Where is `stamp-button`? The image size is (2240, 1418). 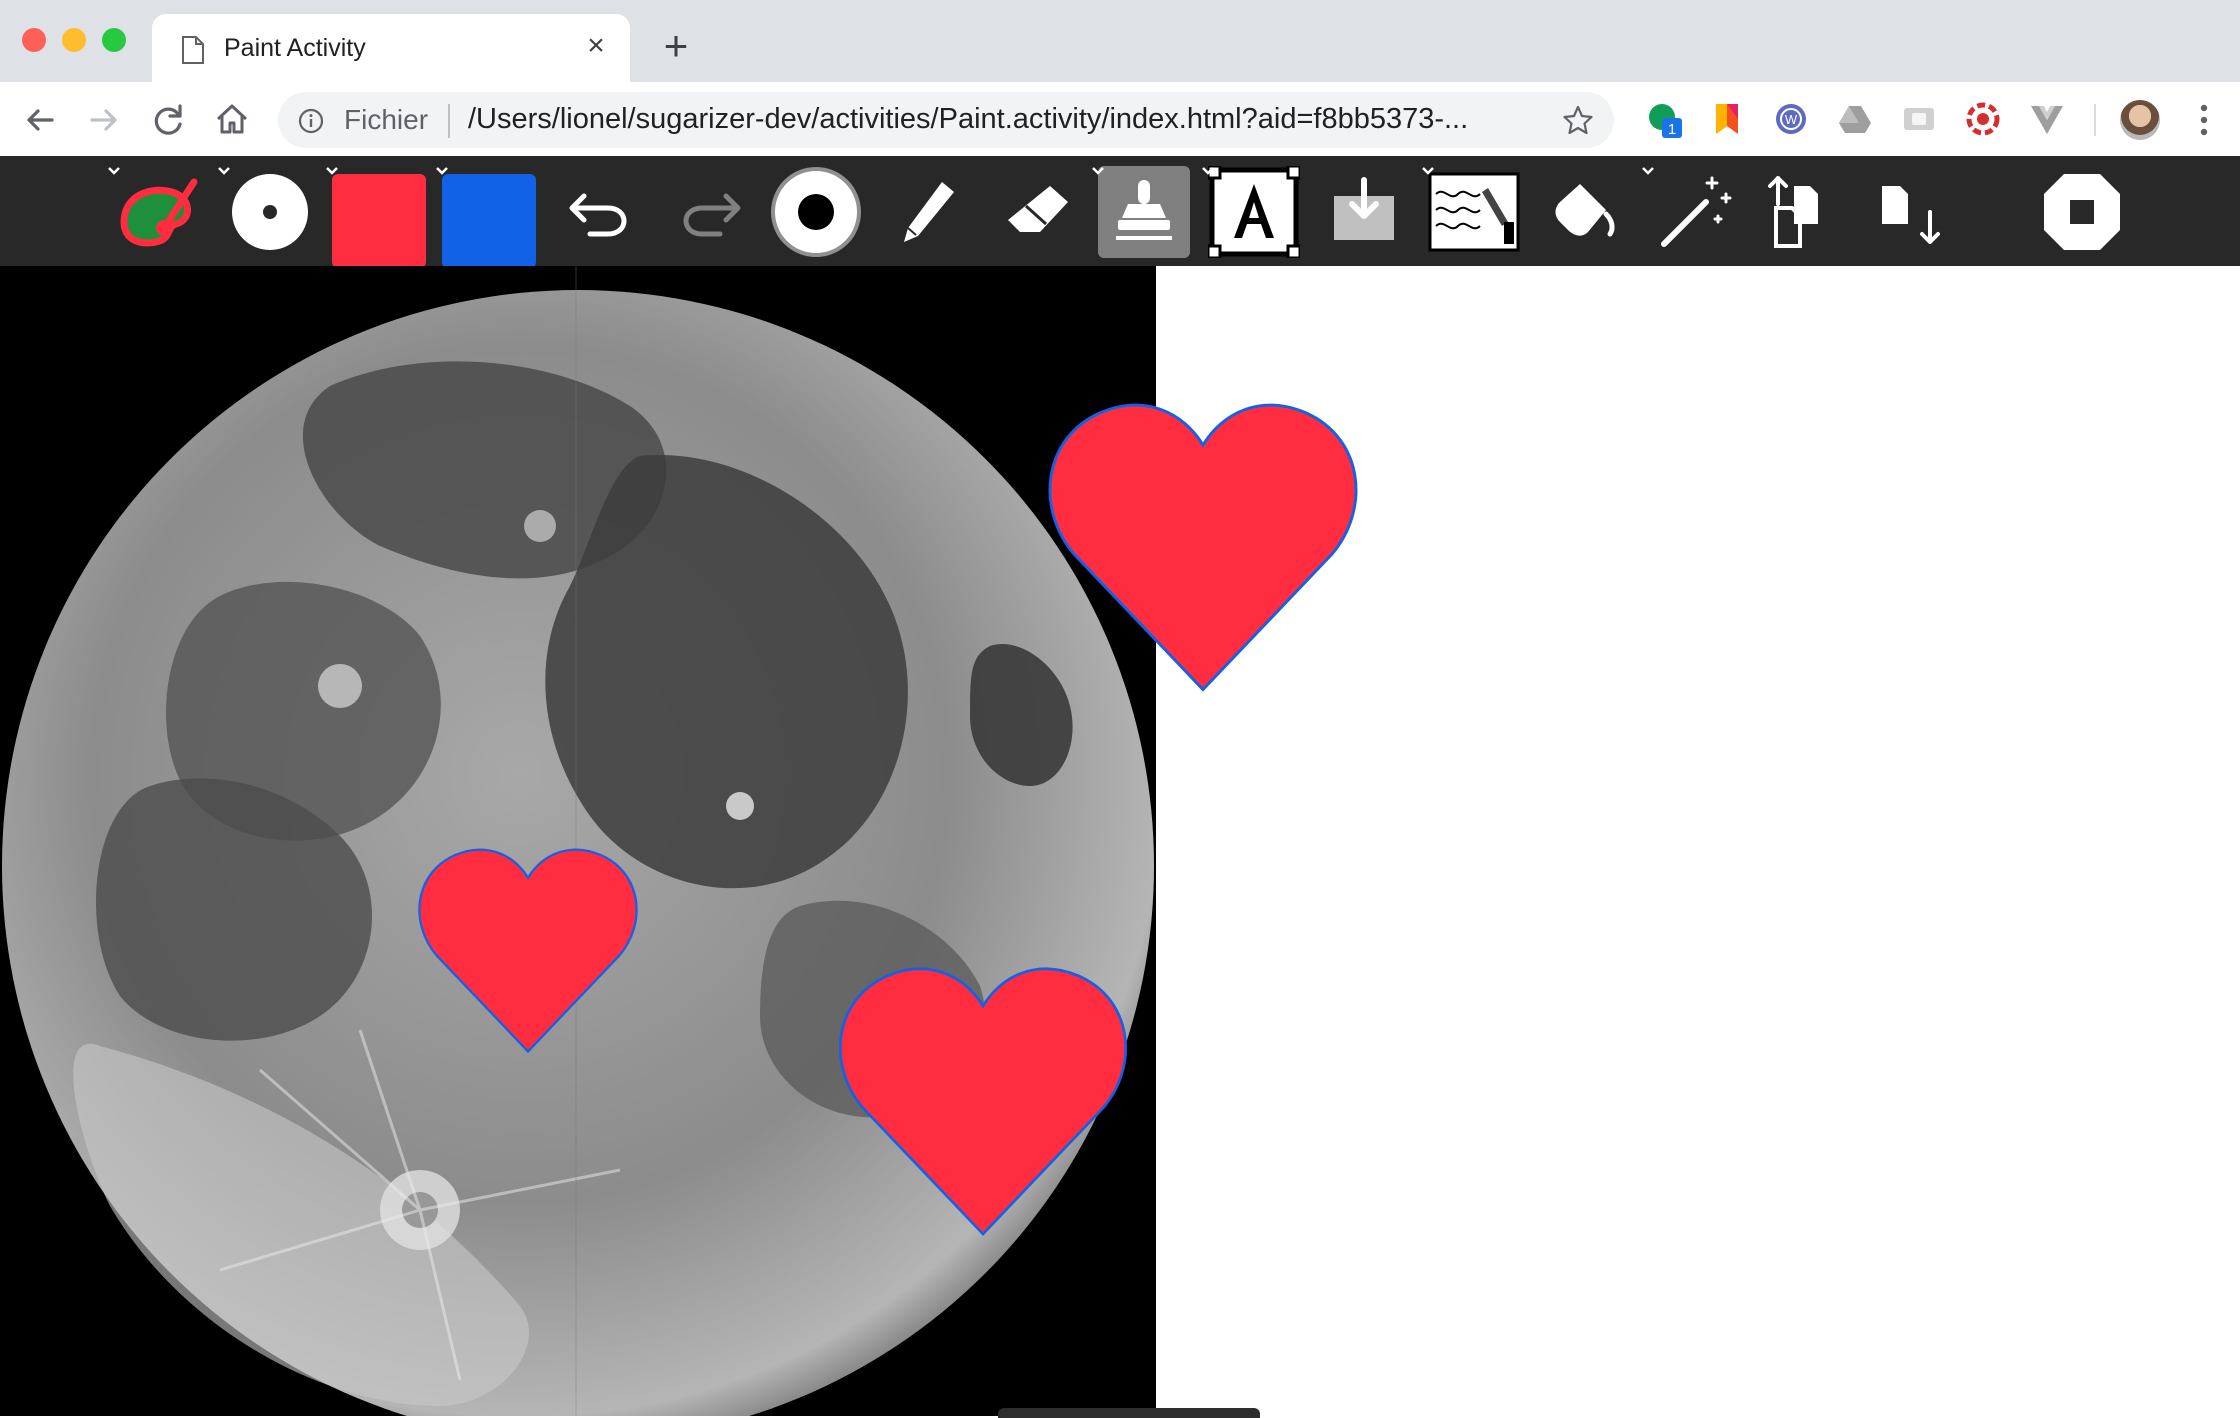 stamp-button is located at coordinates (1141, 212).